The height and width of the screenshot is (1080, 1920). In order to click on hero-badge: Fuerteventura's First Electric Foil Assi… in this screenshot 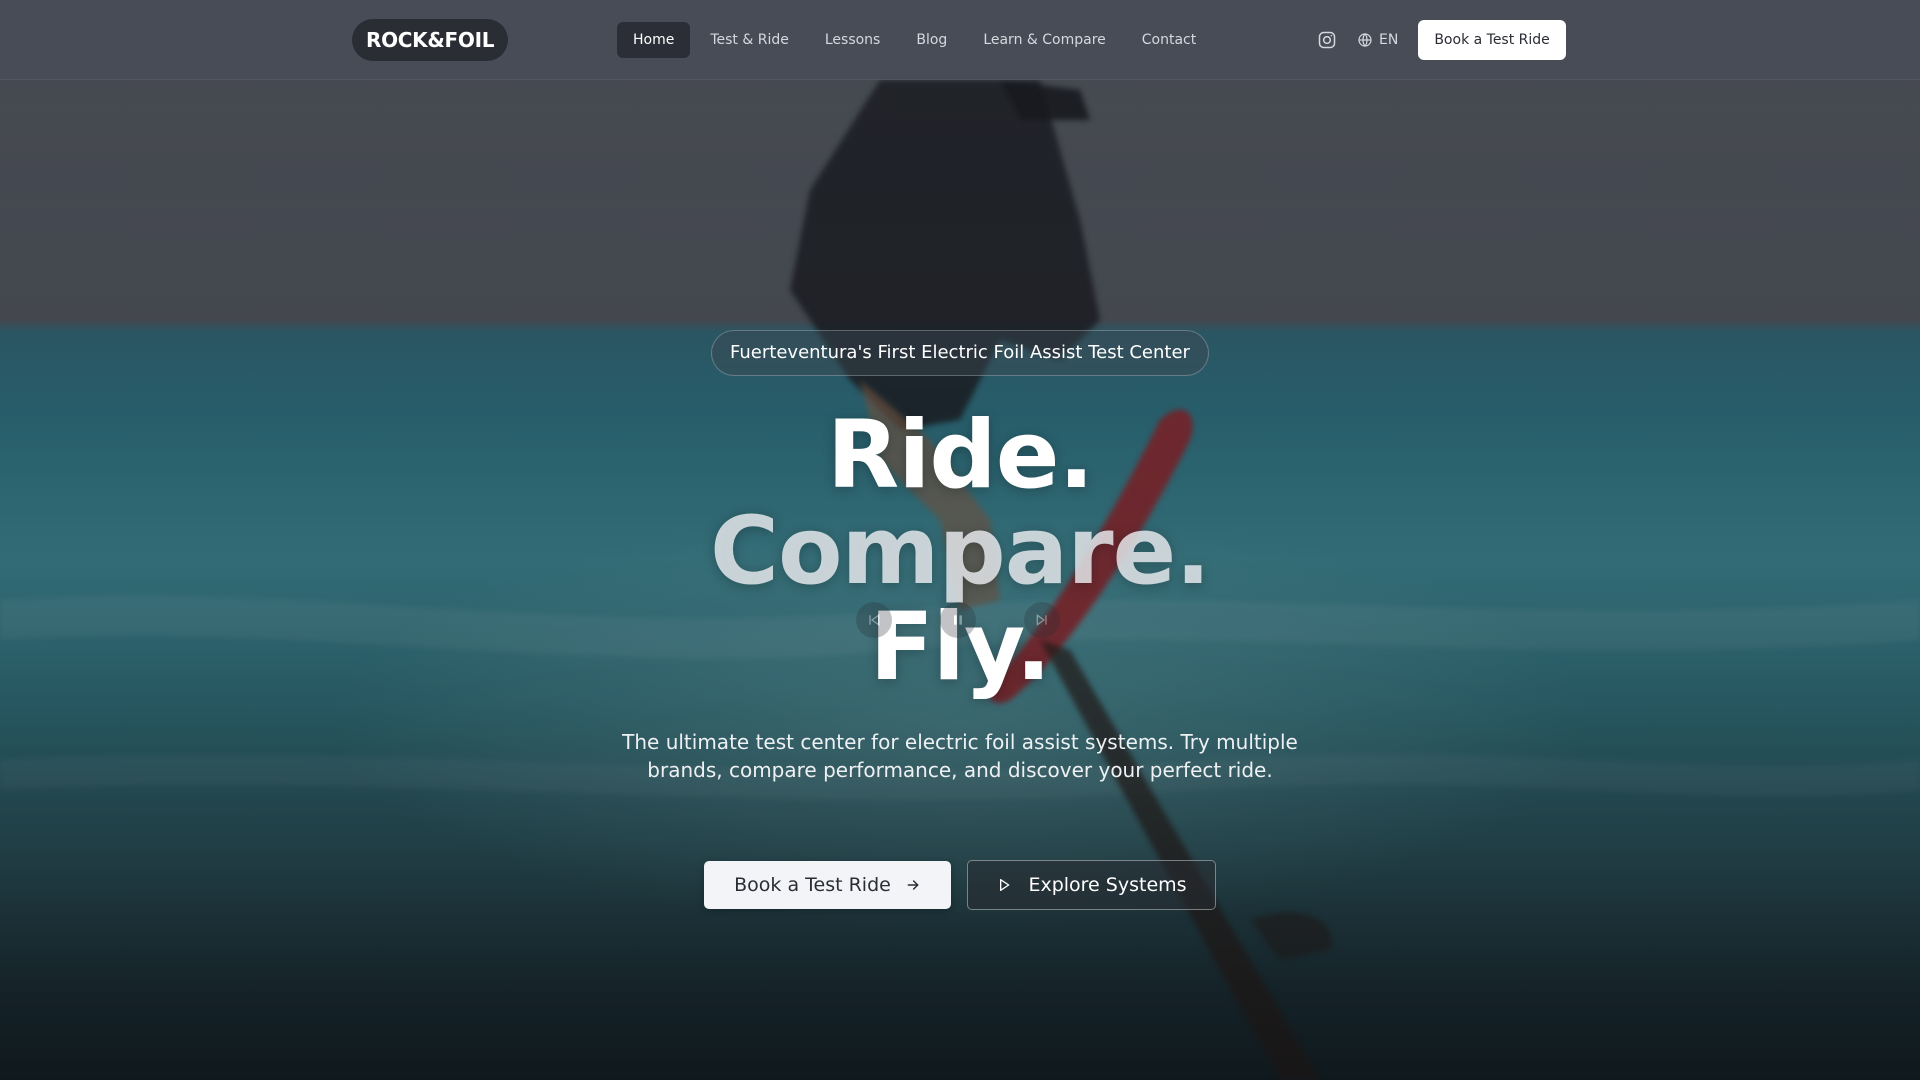, I will do `click(960, 353)`.